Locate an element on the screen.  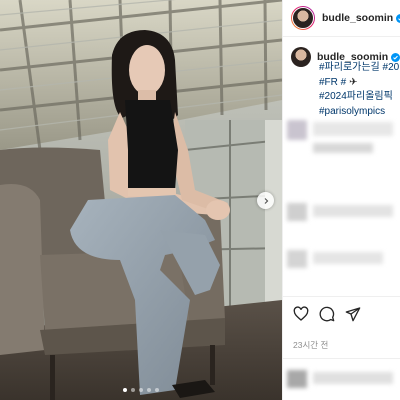
post-header: budle_soomin • is located at coordinates (341, 18).